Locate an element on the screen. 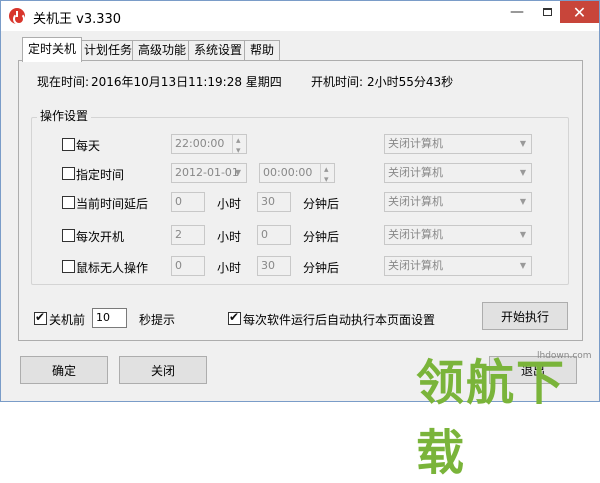  now-value: 2016年10月13日11:19:28 星期四 is located at coordinates (186, 82).